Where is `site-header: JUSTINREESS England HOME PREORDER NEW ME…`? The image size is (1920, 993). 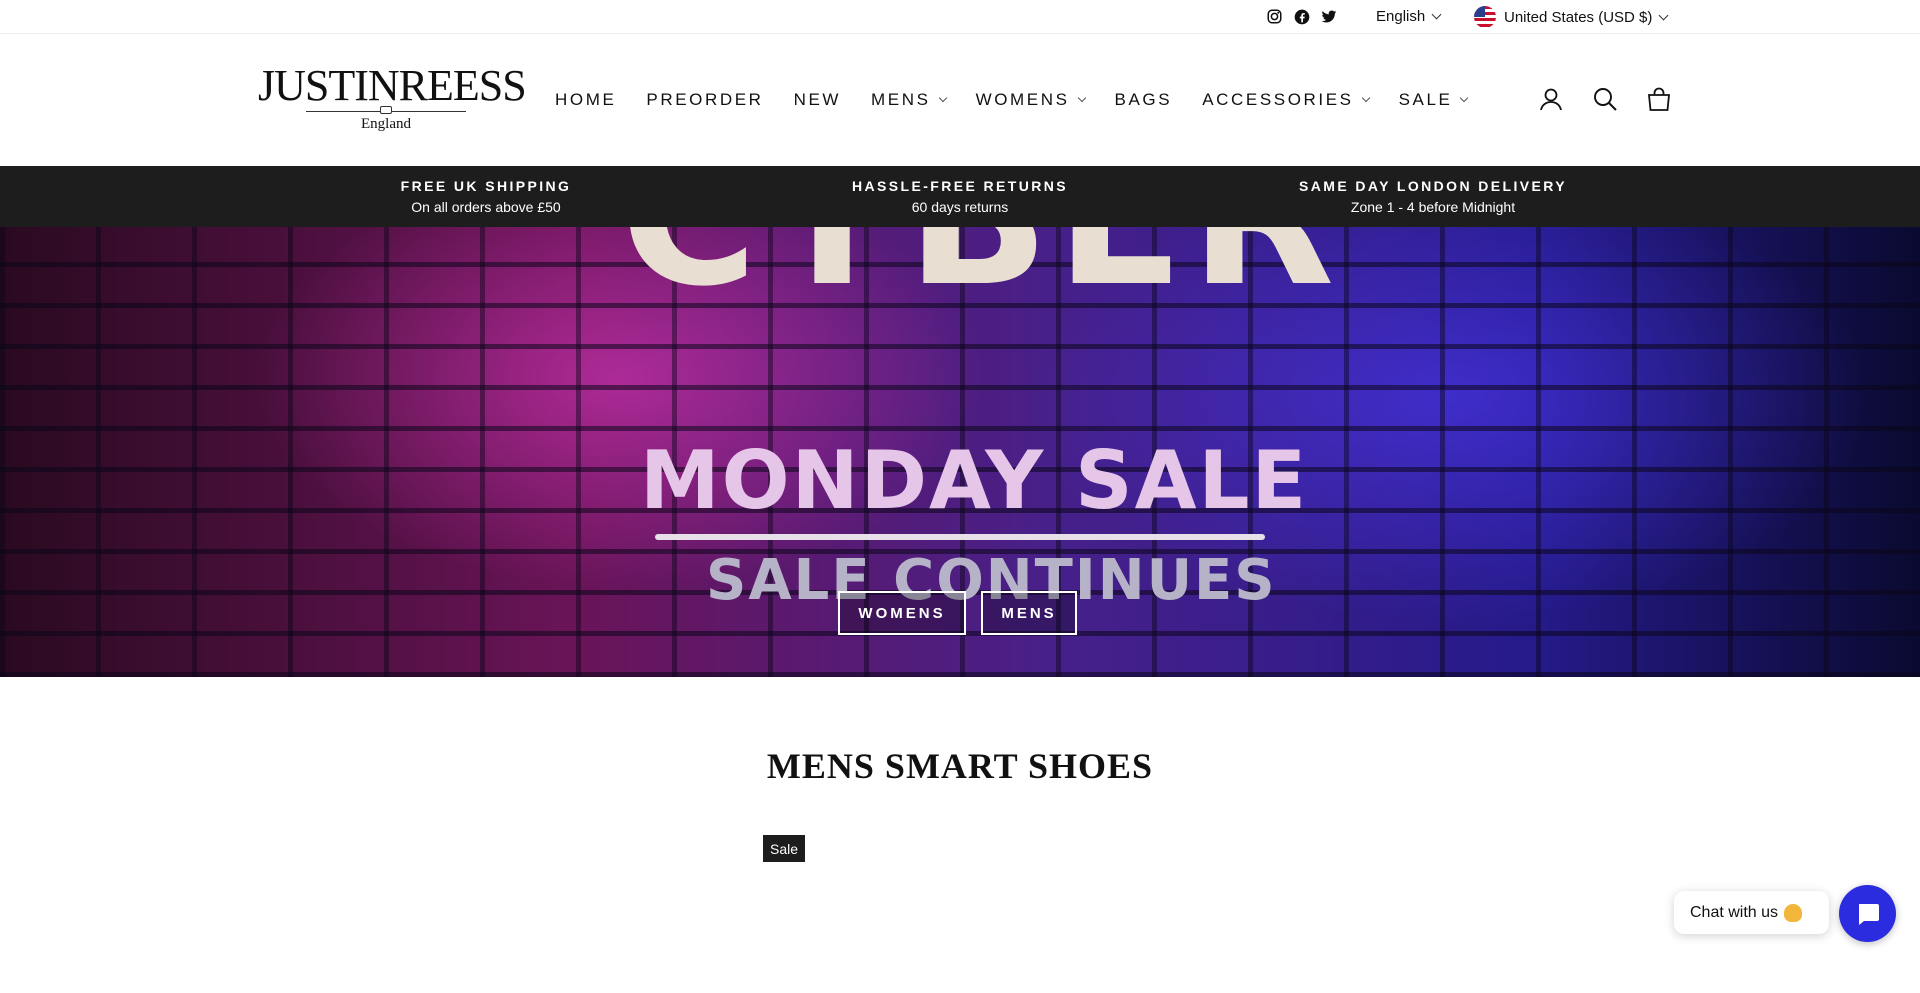
site-header: JUSTINREESS England HOME PREORDER NEW ME… is located at coordinates (960, 100).